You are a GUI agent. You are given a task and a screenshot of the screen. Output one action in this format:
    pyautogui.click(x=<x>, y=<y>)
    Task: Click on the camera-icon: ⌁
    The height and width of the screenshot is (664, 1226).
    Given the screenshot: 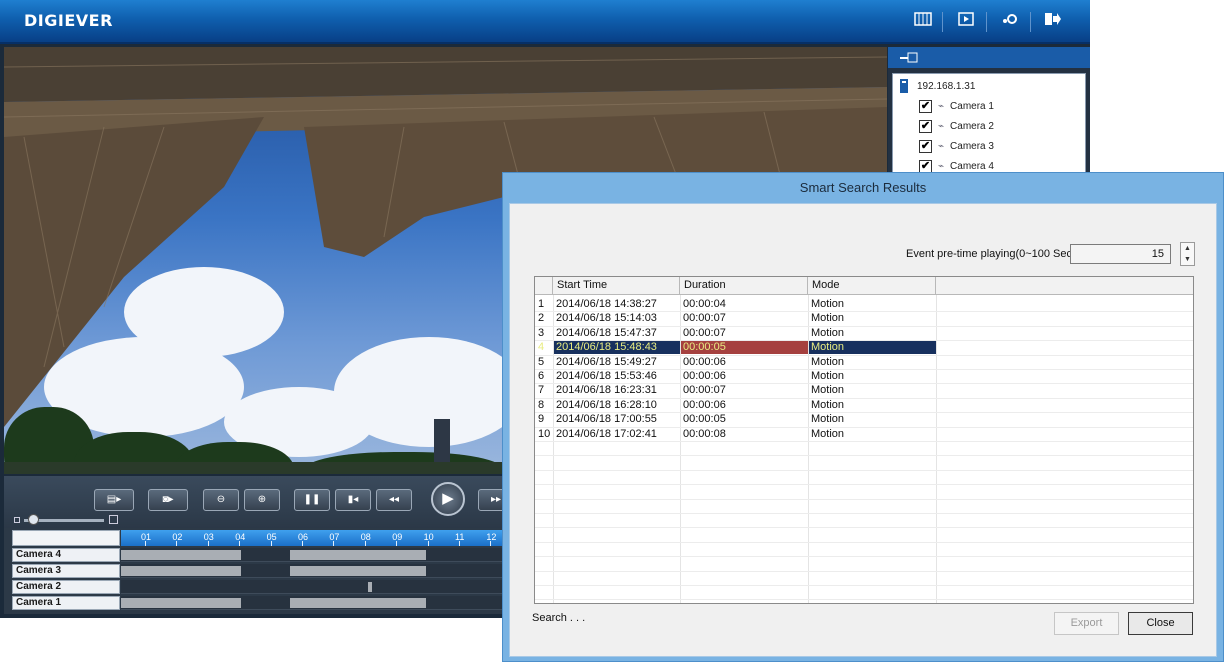 What is the action you would take?
    pyautogui.click(x=941, y=166)
    